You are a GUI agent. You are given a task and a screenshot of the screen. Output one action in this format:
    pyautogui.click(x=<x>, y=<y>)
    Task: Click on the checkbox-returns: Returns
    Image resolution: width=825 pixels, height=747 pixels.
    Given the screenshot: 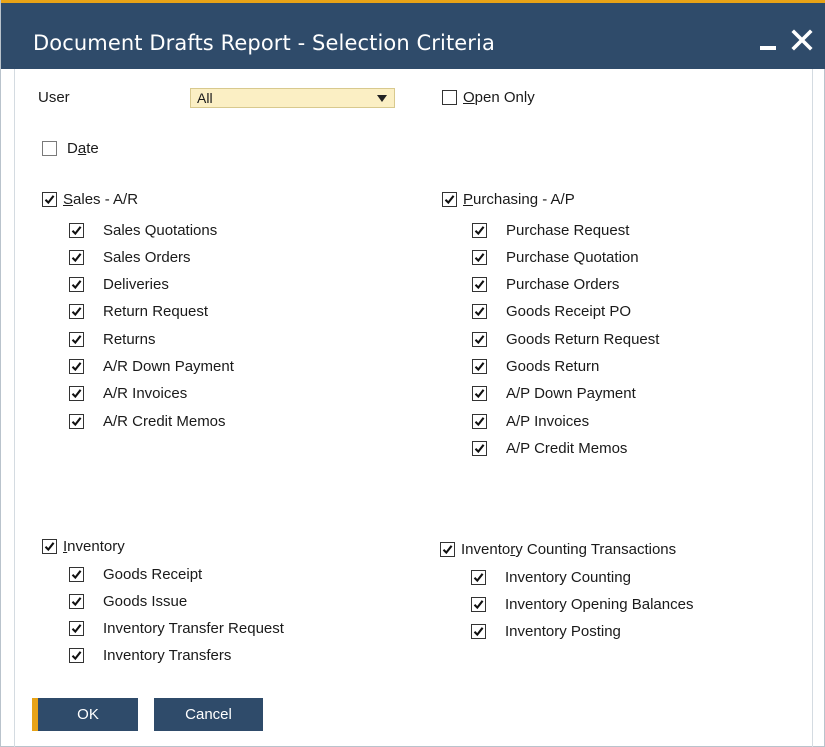 What is the action you would take?
    pyautogui.click(x=112, y=339)
    